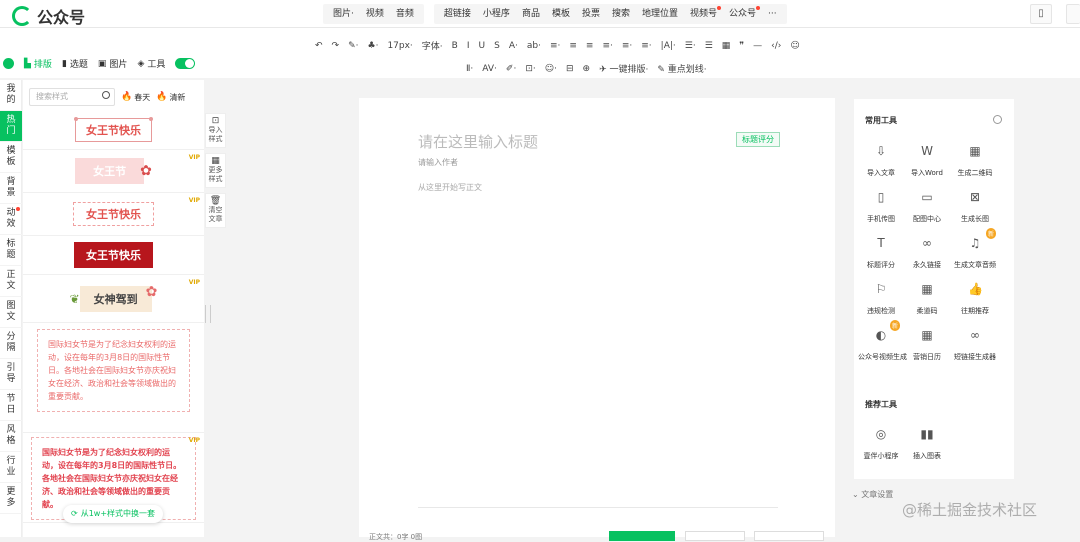  I want to click on format-tool-3: ✎·, so click(353, 46).